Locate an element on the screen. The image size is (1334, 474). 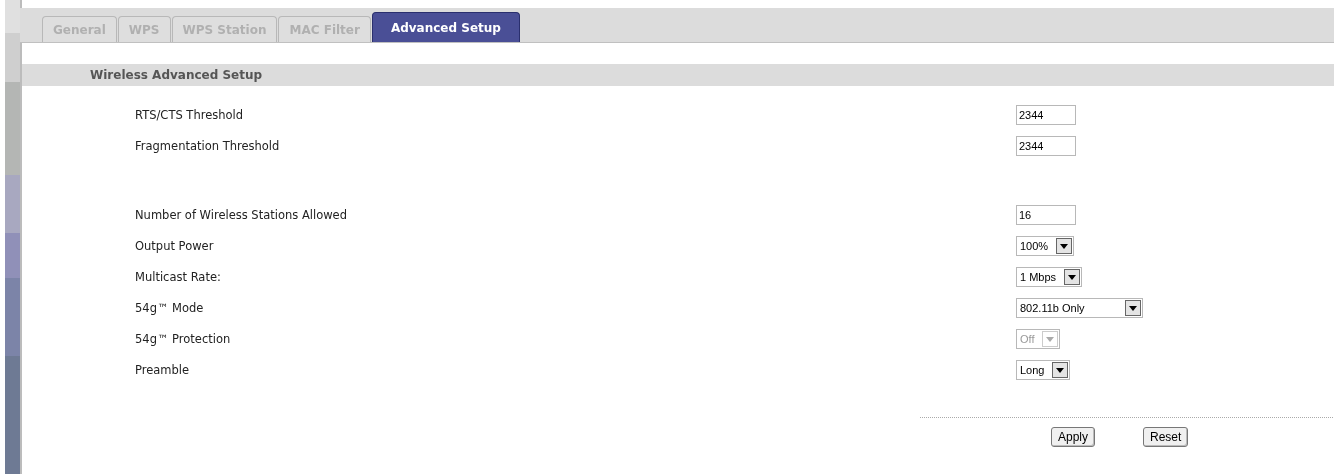
dropdown: 1 Mbps is located at coordinates (1049, 277).